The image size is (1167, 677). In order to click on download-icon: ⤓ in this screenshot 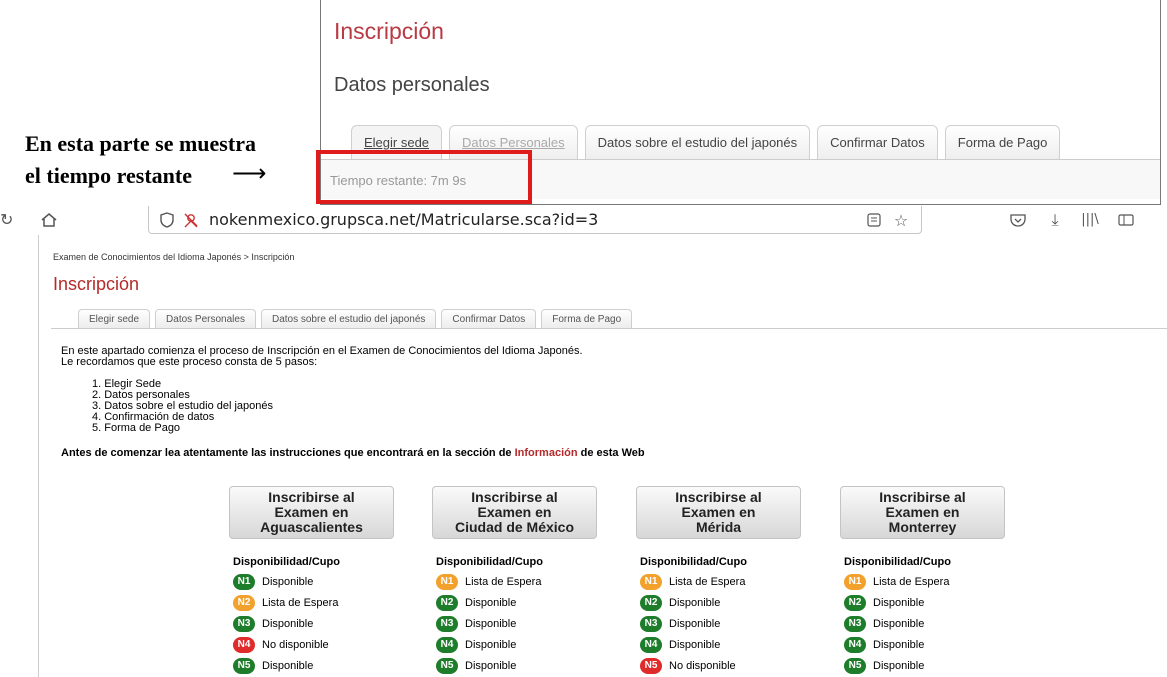, I will do `click(1055, 220)`.